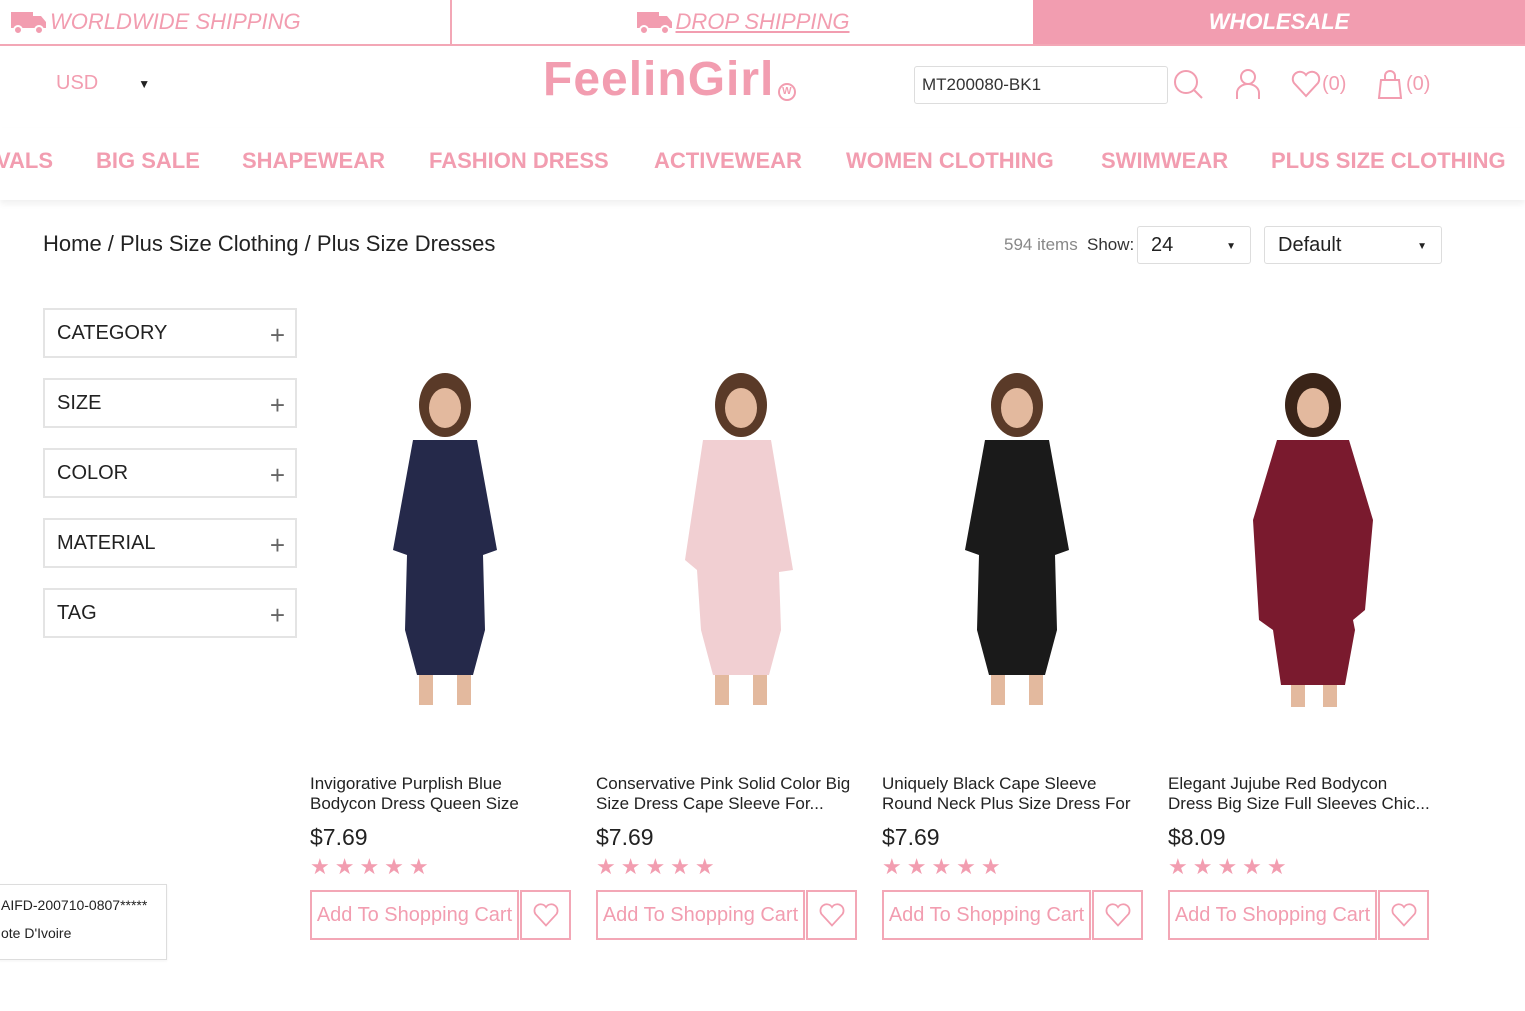  I want to click on filter-size: SIZE +, so click(170, 403).